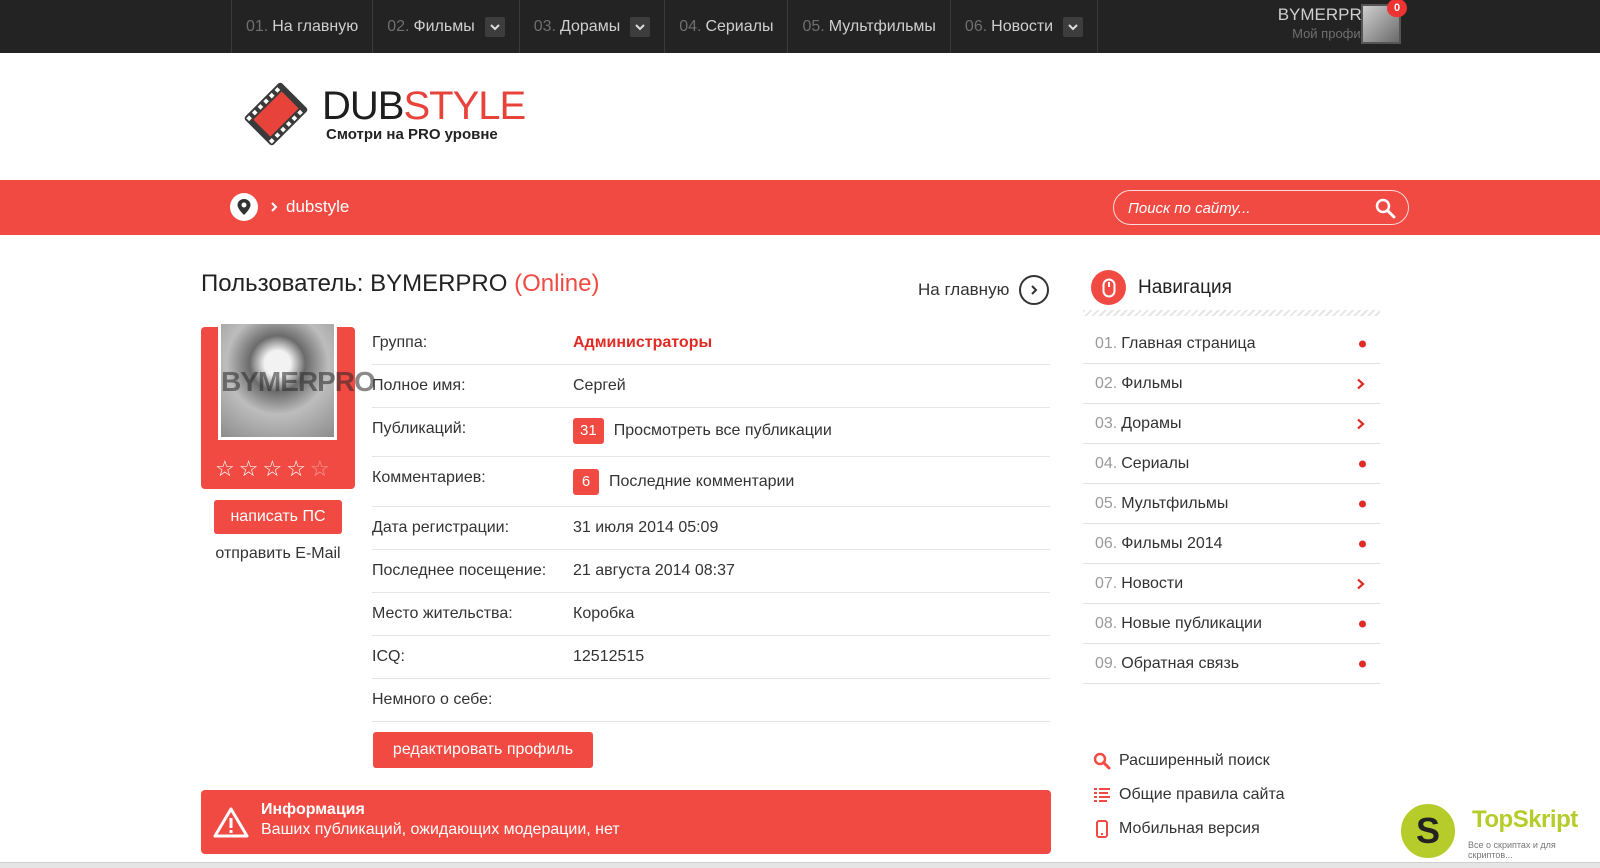  Describe the element at coordinates (257, 26) in the screenshot. I see `topnav-item-number: 01.` at that location.